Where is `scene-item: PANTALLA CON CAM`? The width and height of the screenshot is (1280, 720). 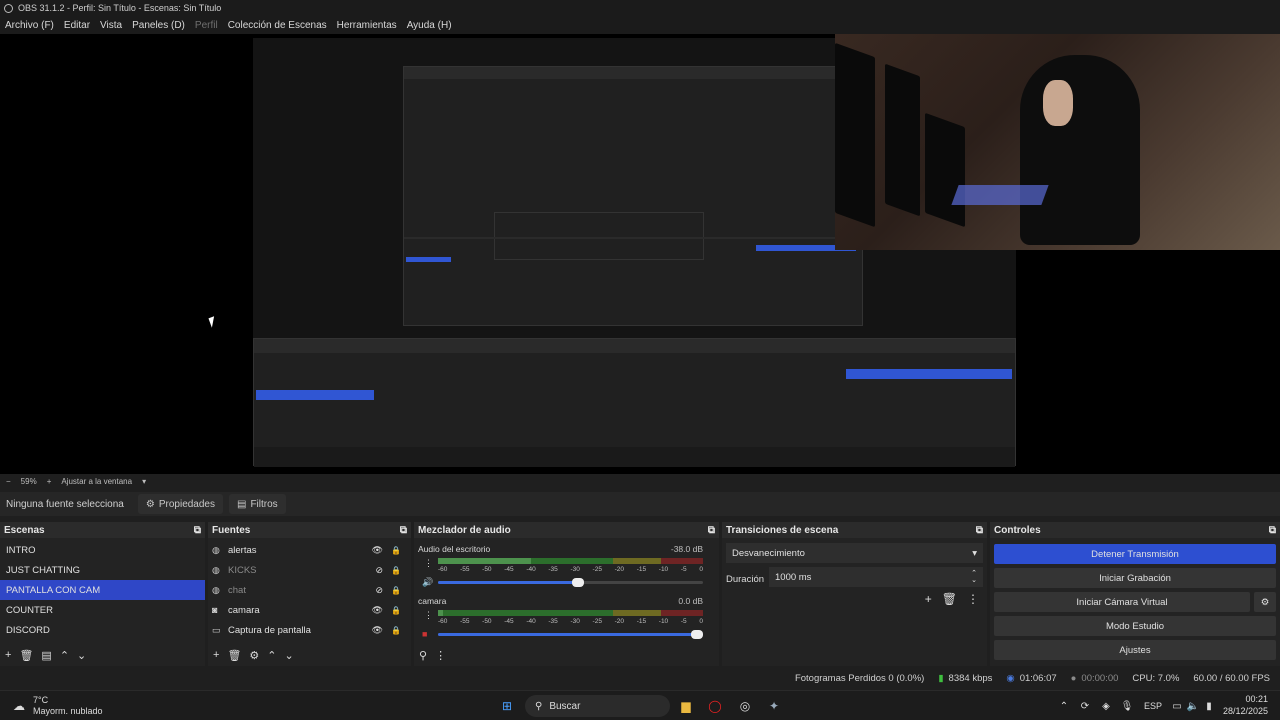 scene-item: PANTALLA CON CAM is located at coordinates (102, 590).